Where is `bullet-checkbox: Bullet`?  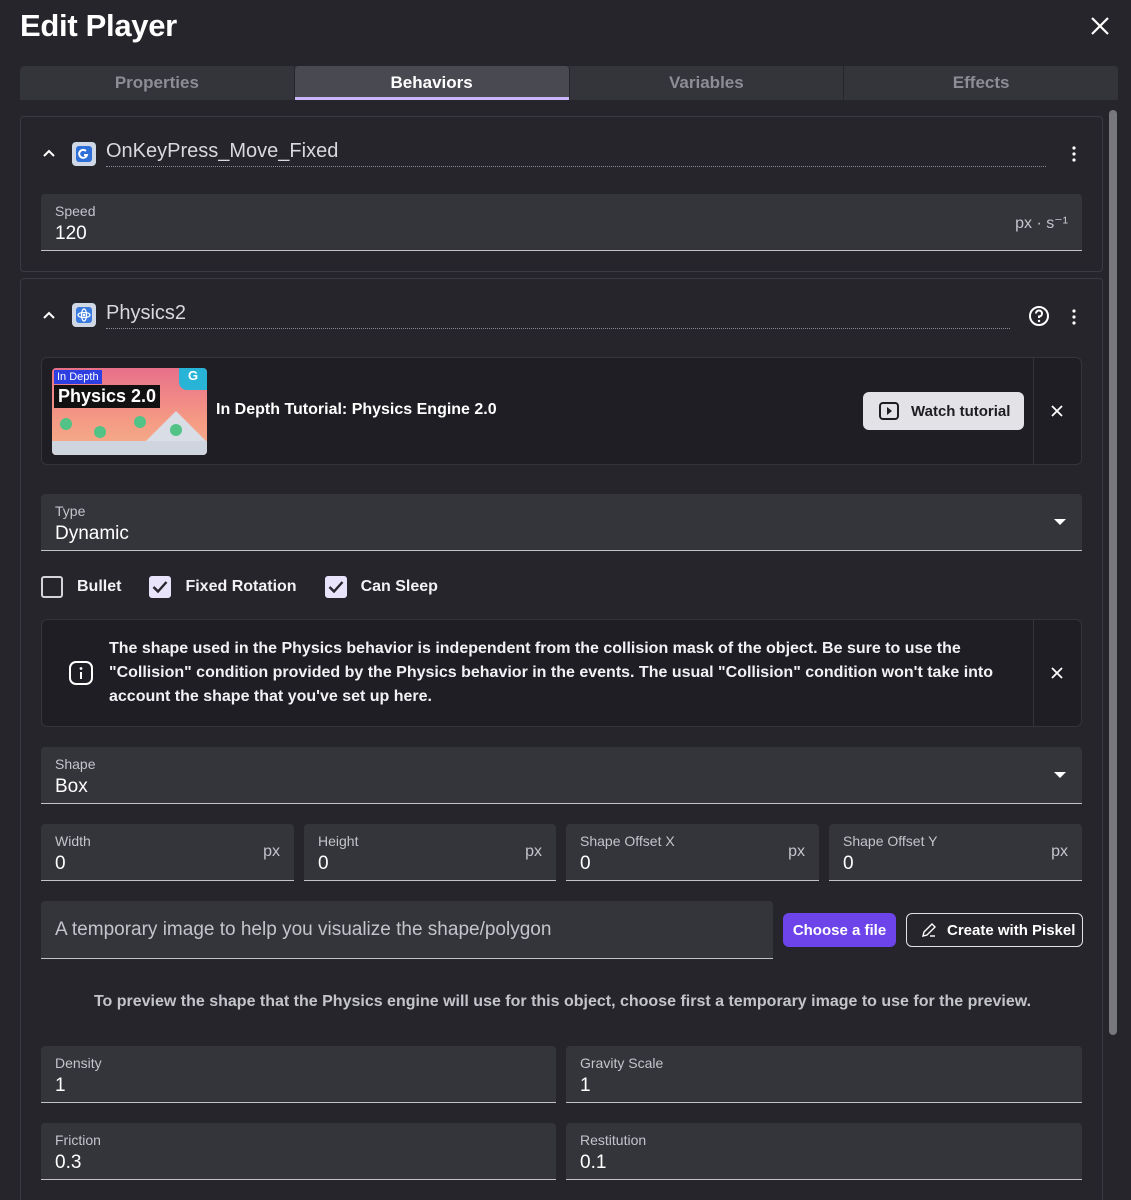 bullet-checkbox: Bullet is located at coordinates (81, 587).